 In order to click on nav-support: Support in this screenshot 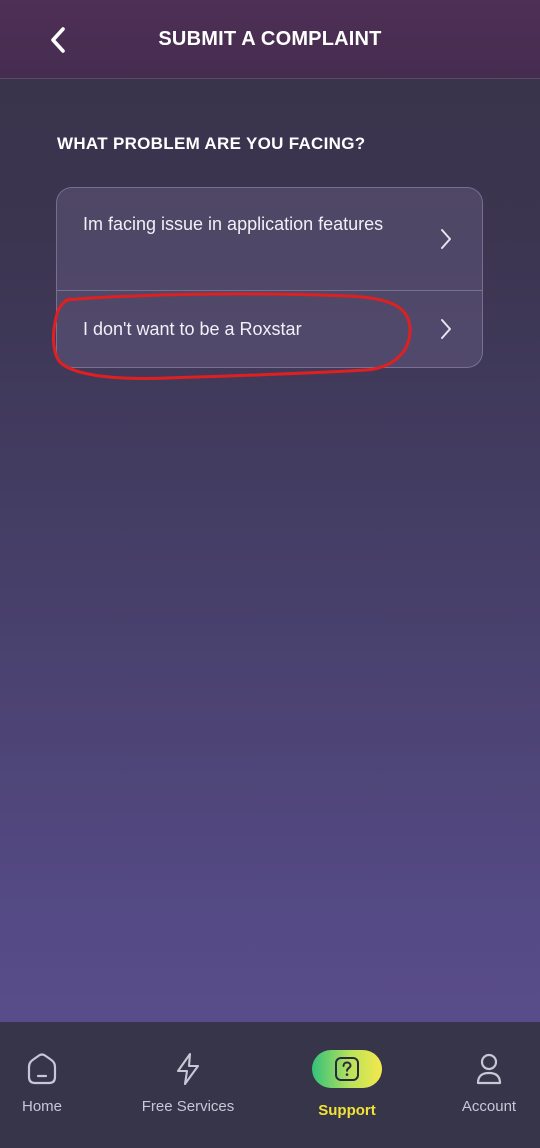, I will do `click(347, 1085)`.